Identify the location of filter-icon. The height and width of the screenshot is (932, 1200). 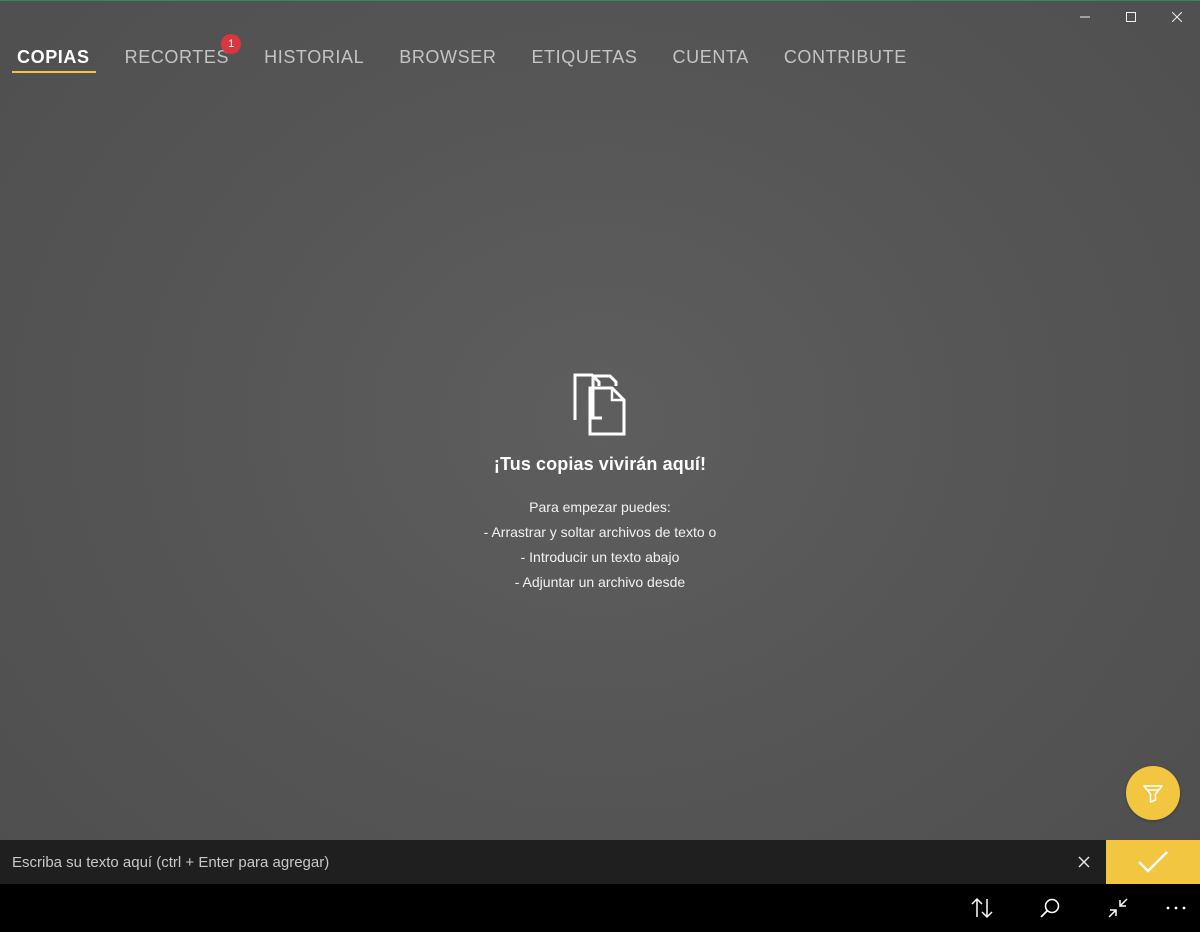
(1153, 794).